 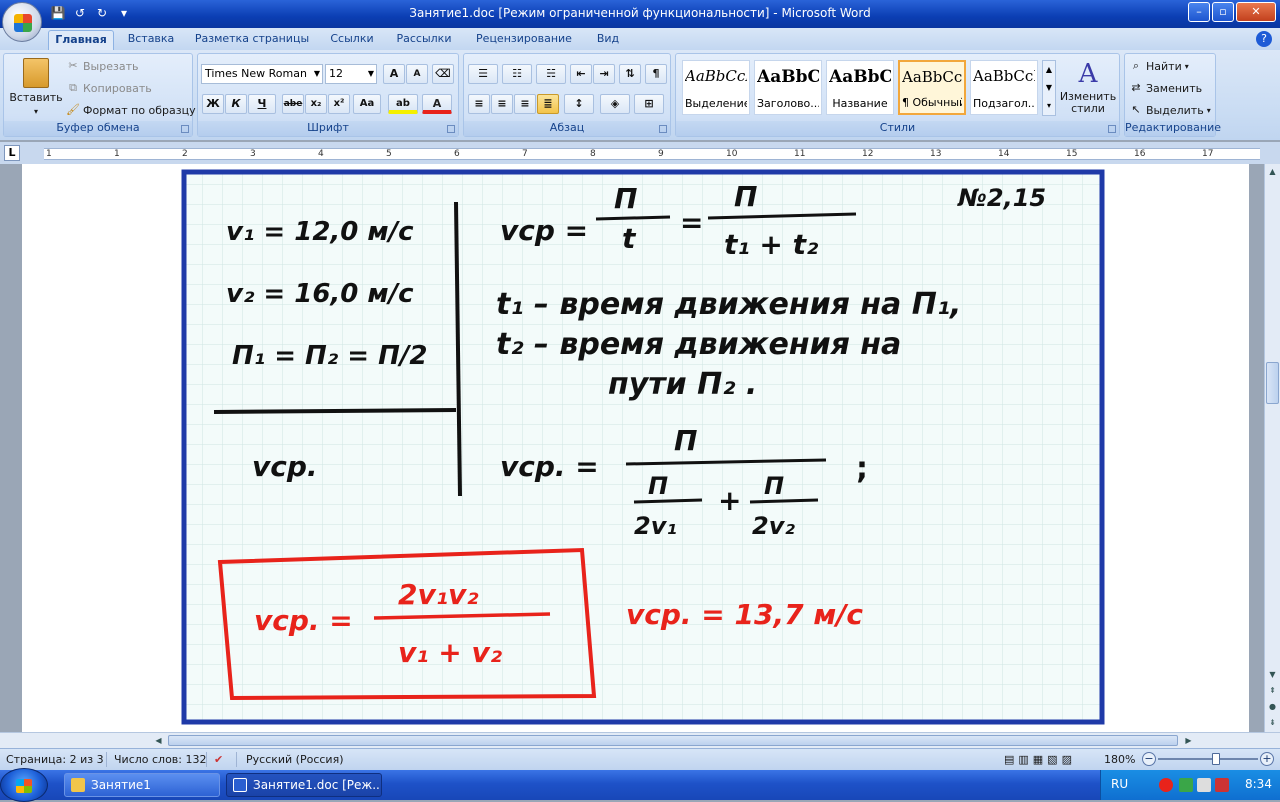 What do you see at coordinates (24, 785) in the screenshot?
I see `start-button` at bounding box center [24, 785].